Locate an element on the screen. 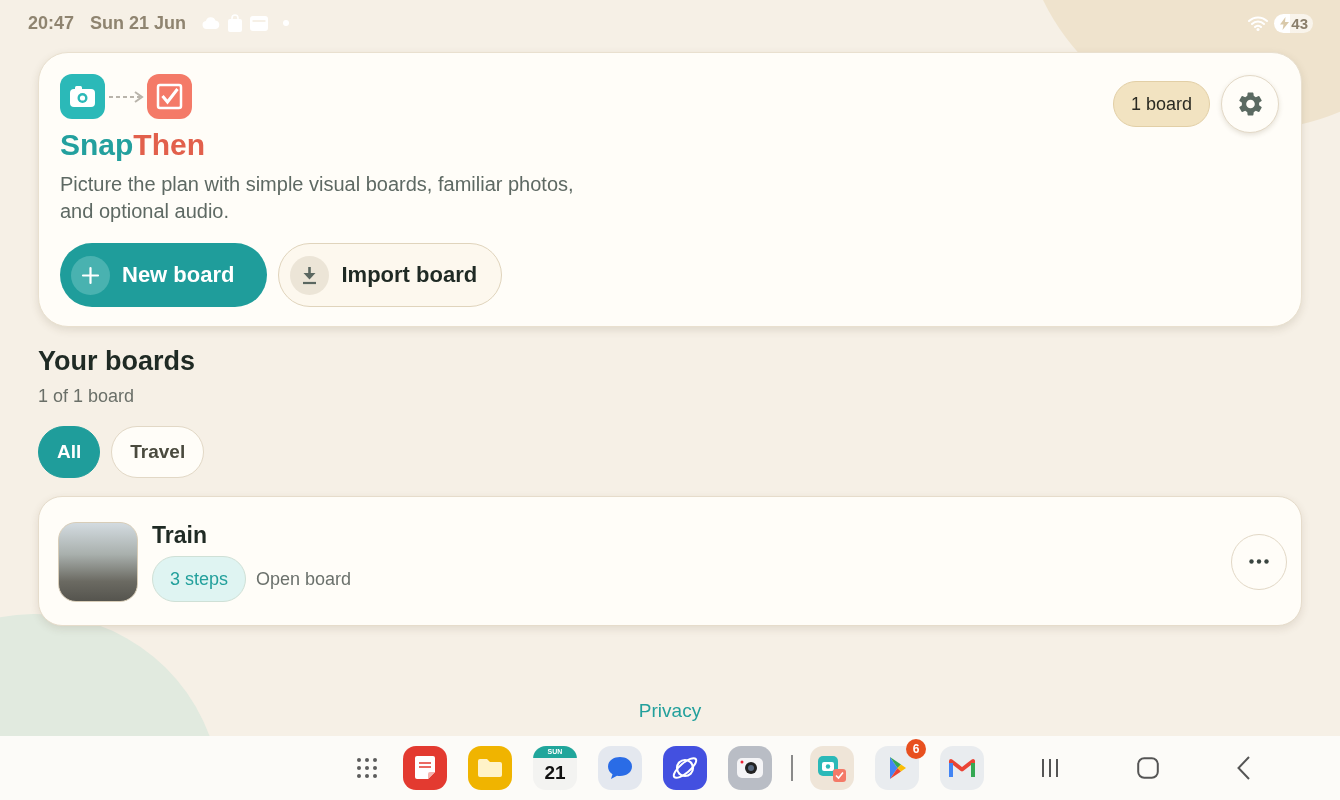 The image size is (1340, 800). chat-bubble-app-icon is located at coordinates (620, 768).